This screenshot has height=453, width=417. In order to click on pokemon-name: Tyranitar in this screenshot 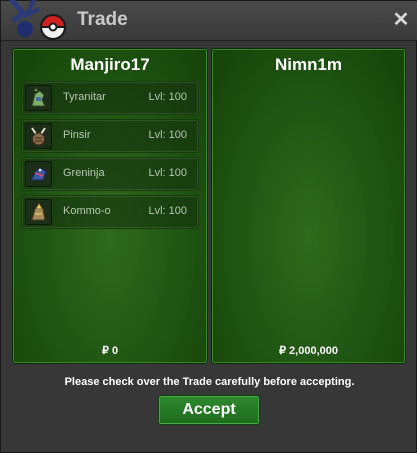, I will do `click(84, 97)`.